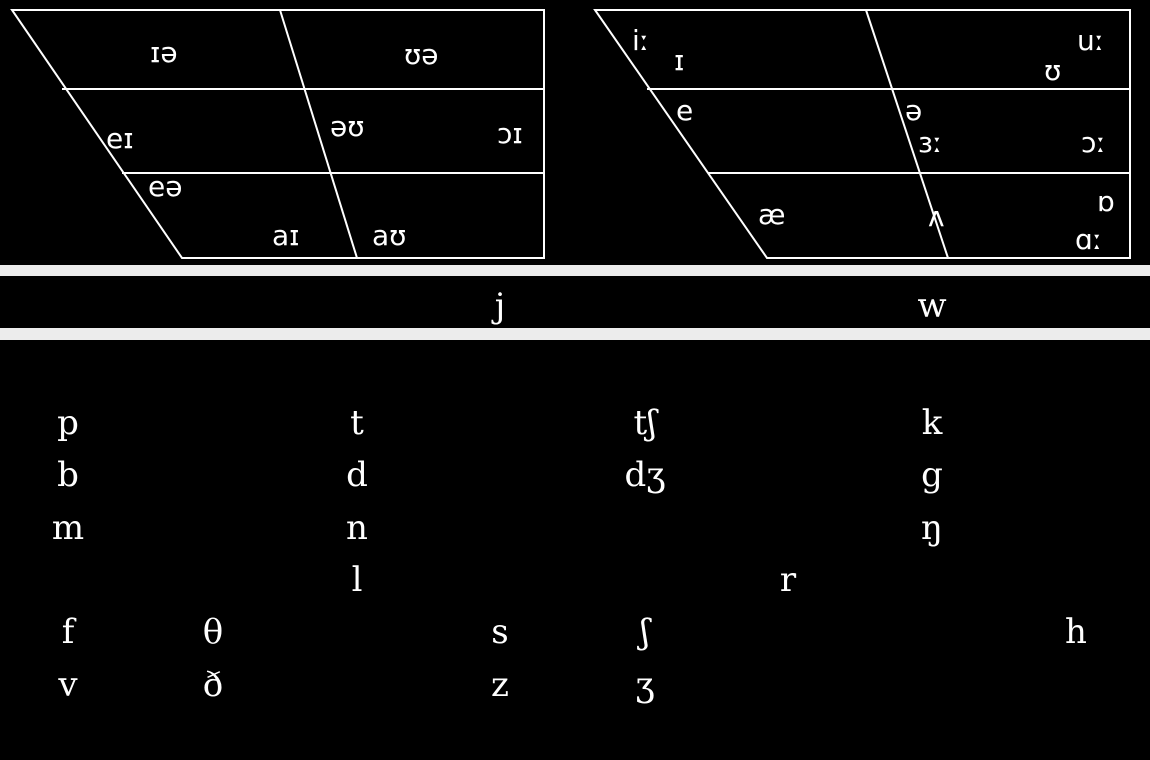 This screenshot has height=760, width=1150. What do you see at coordinates (575, 302) in the screenshot?
I see `glides-panel: j w` at bounding box center [575, 302].